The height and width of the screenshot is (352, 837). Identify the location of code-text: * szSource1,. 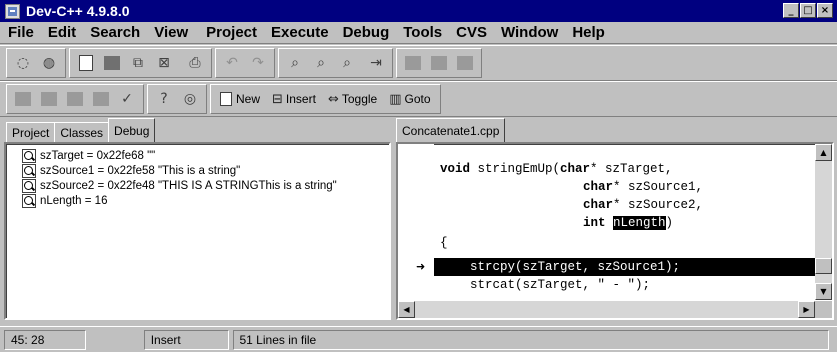
(658, 187).